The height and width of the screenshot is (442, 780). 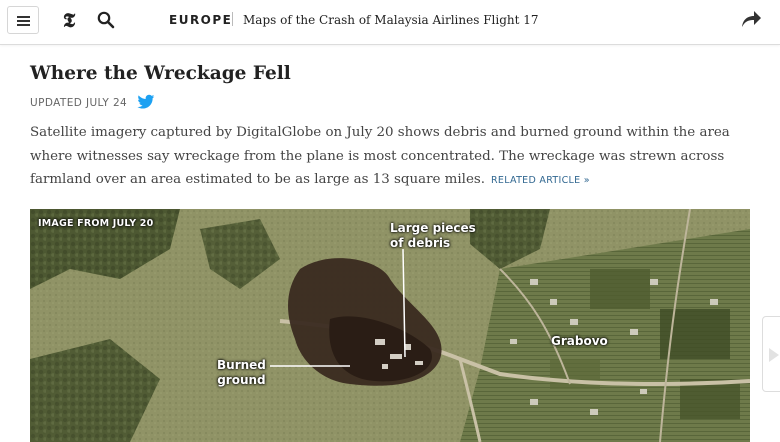 What do you see at coordinates (433, 235) in the screenshot?
I see `debris-label: Large pieces of debris` at bounding box center [433, 235].